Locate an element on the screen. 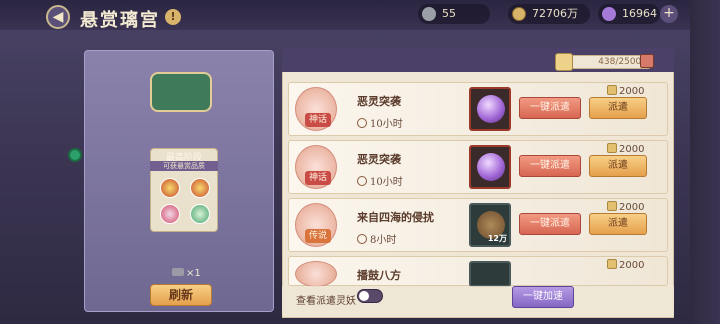 Image resolution: width=720 pixels, height=324 pixels. arrow-left-icon: ◀ is located at coordinates (58, 17).